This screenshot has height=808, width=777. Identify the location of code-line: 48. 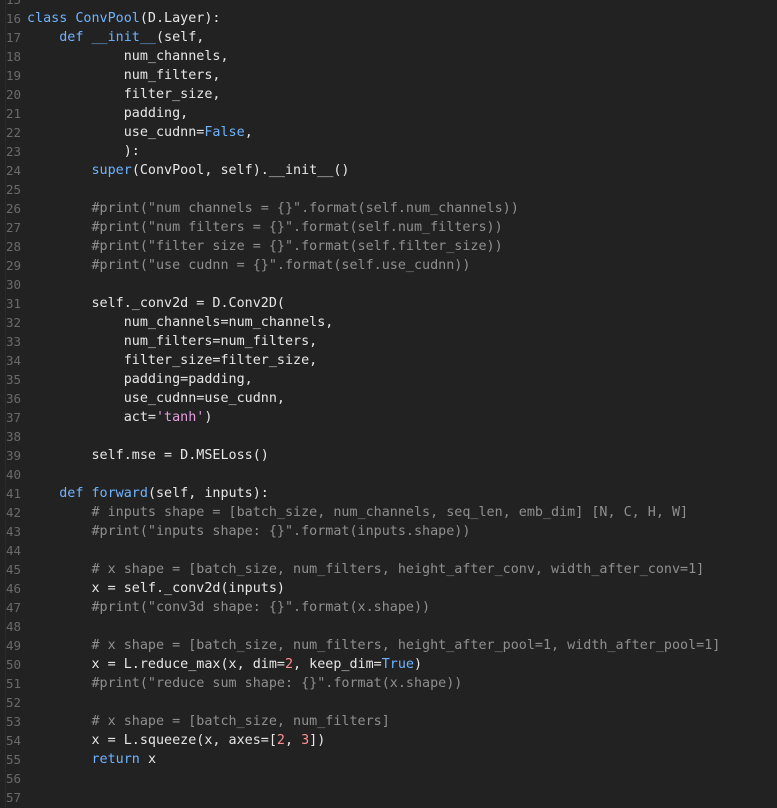
(388, 626).